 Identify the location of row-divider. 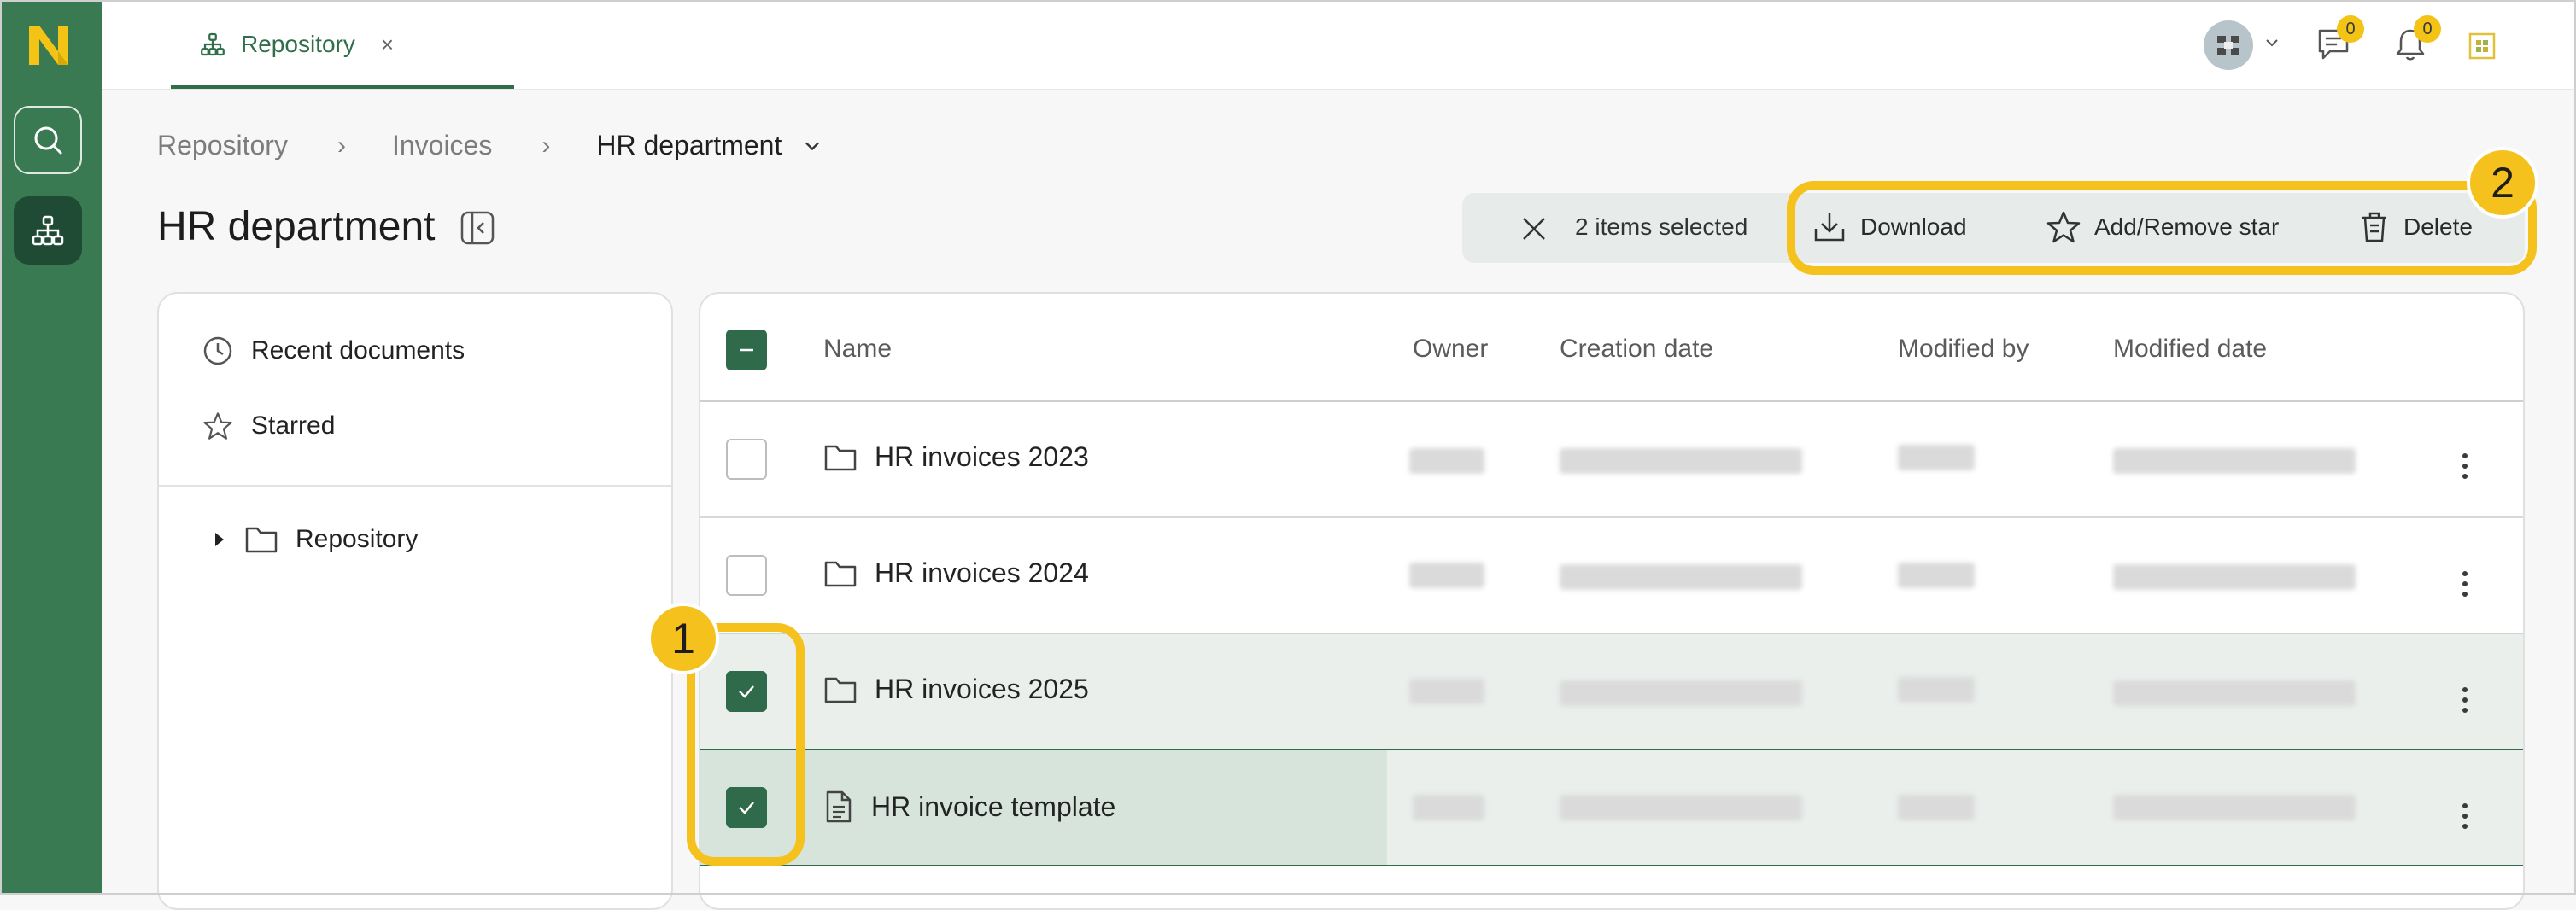
(1611, 865).